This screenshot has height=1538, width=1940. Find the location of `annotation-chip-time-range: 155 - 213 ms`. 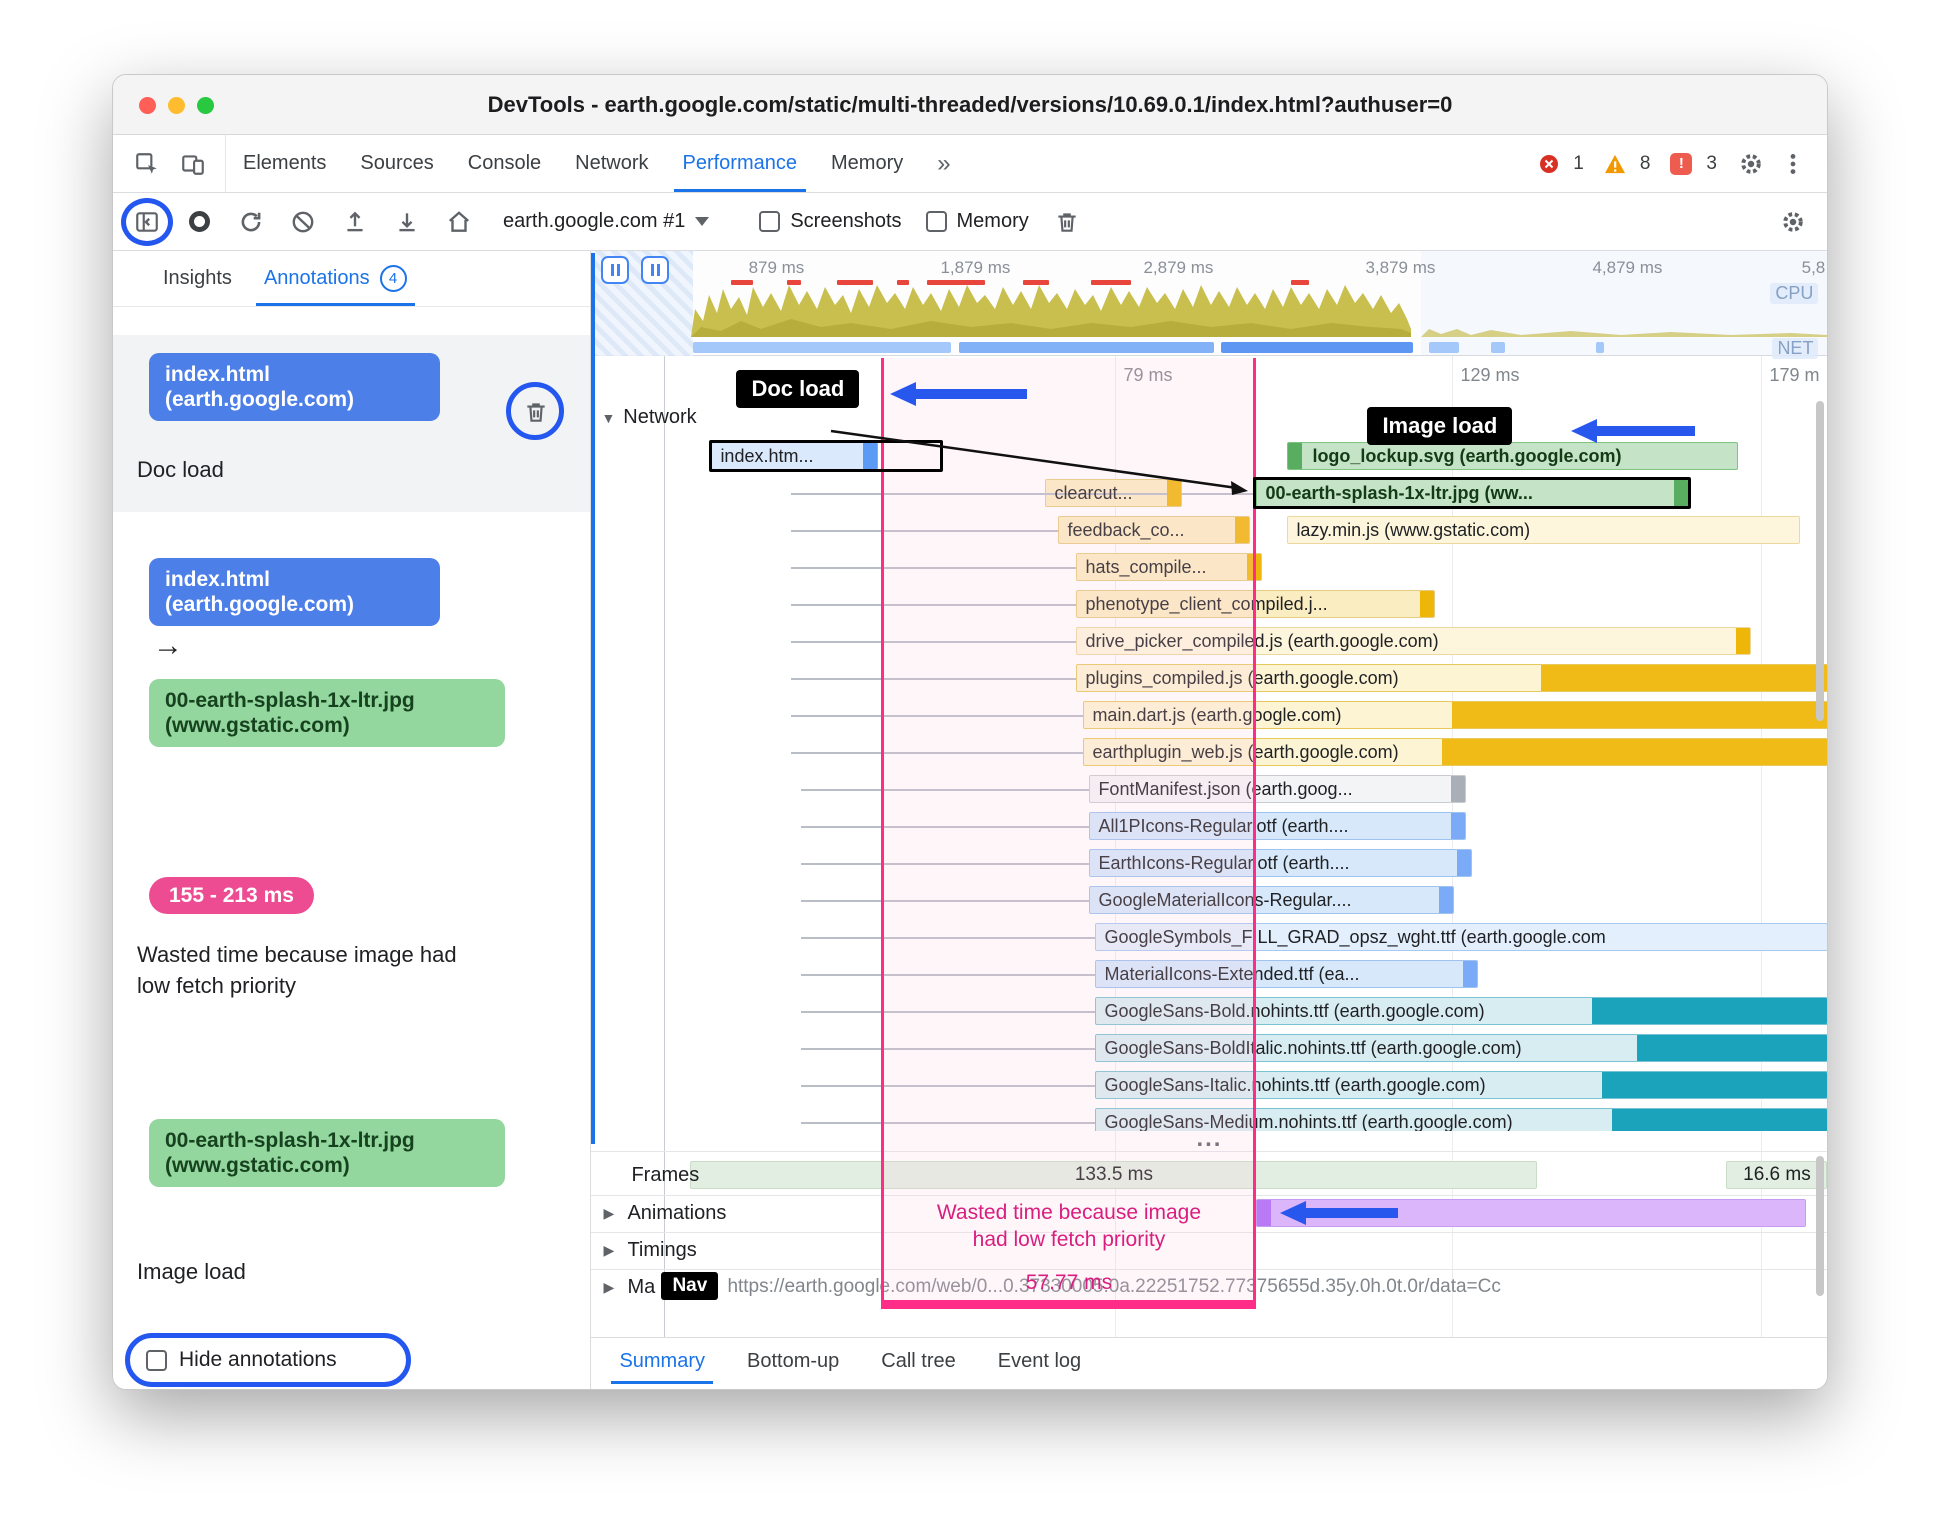

annotation-chip-time-range: 155 - 213 ms is located at coordinates (231, 895).